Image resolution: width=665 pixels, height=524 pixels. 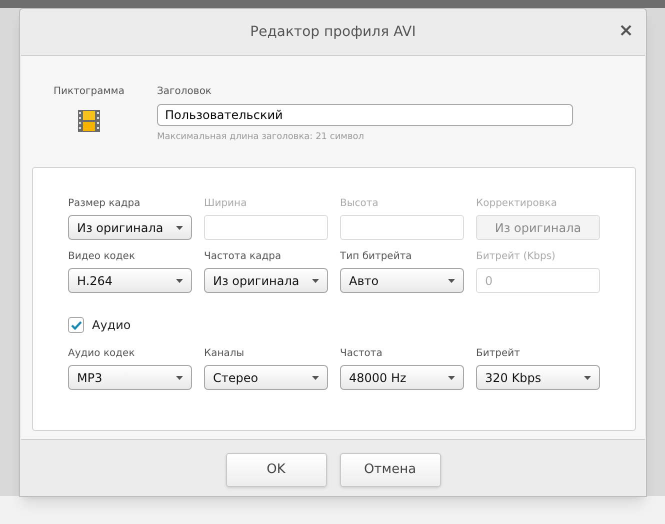 I want to click on dropdown: Авто, so click(x=402, y=280).